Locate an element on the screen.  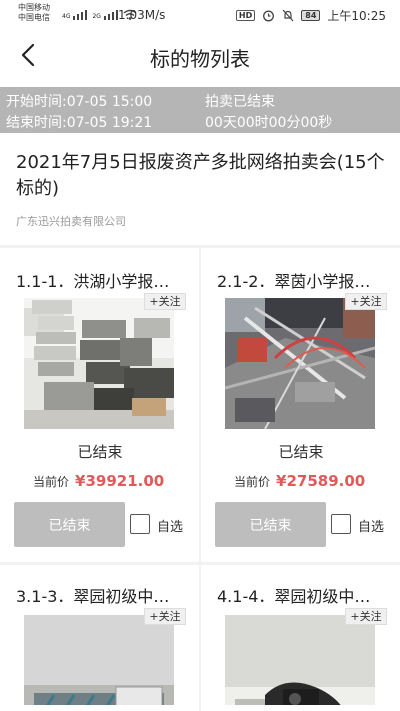
carrier-2: 中国电信 is located at coordinates (34, 17).